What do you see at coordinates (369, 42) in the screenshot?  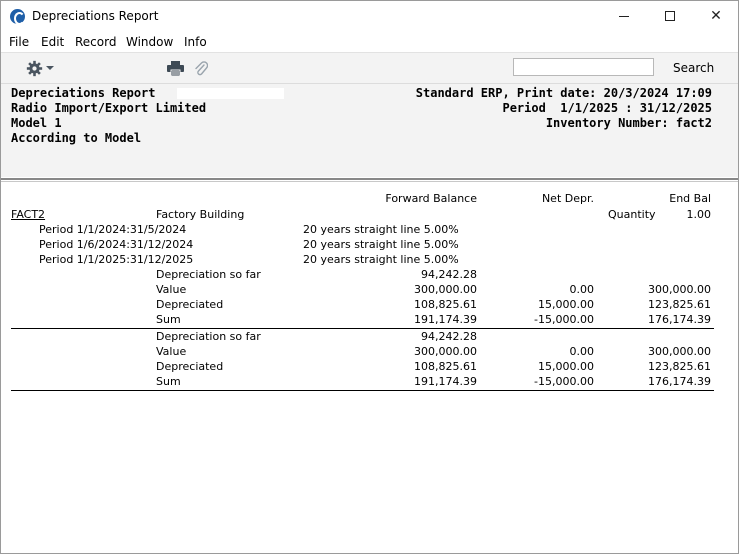 I see `menu-bar: File Edit Record Window Info` at bounding box center [369, 42].